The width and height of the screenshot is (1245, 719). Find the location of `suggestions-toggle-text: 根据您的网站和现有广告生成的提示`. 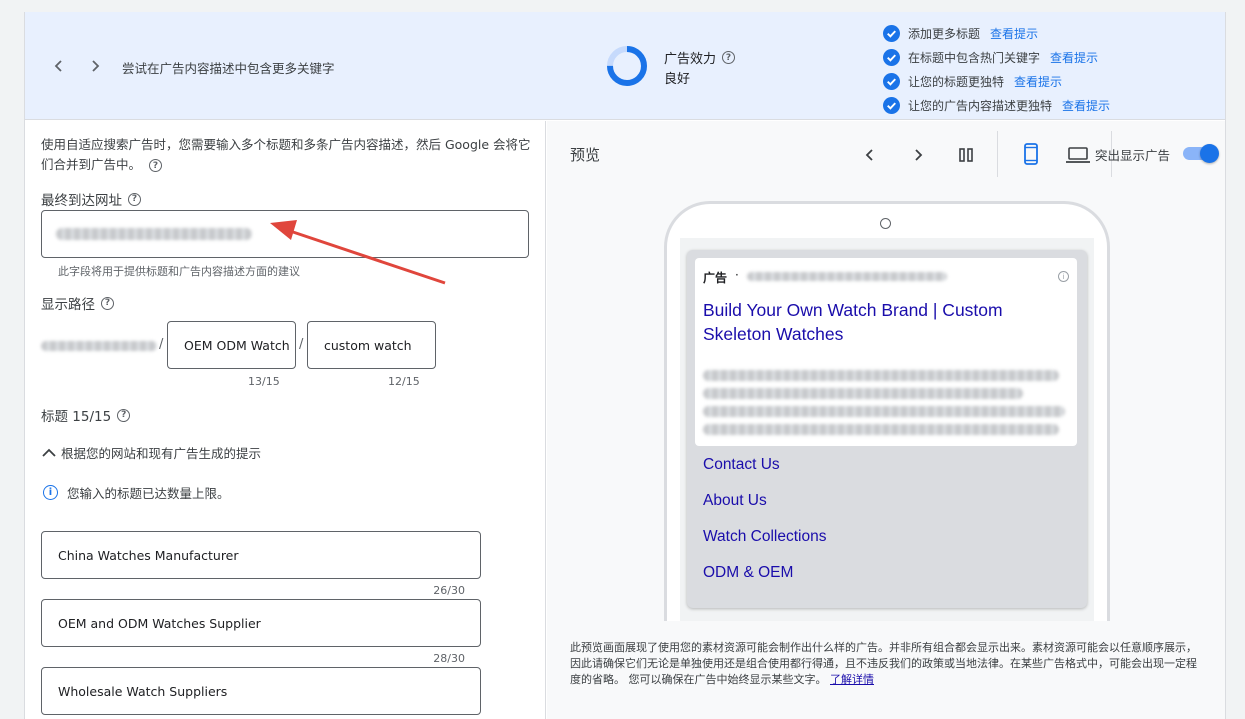

suggestions-toggle-text: 根据您的网站和现有广告生成的提示 is located at coordinates (161, 453).